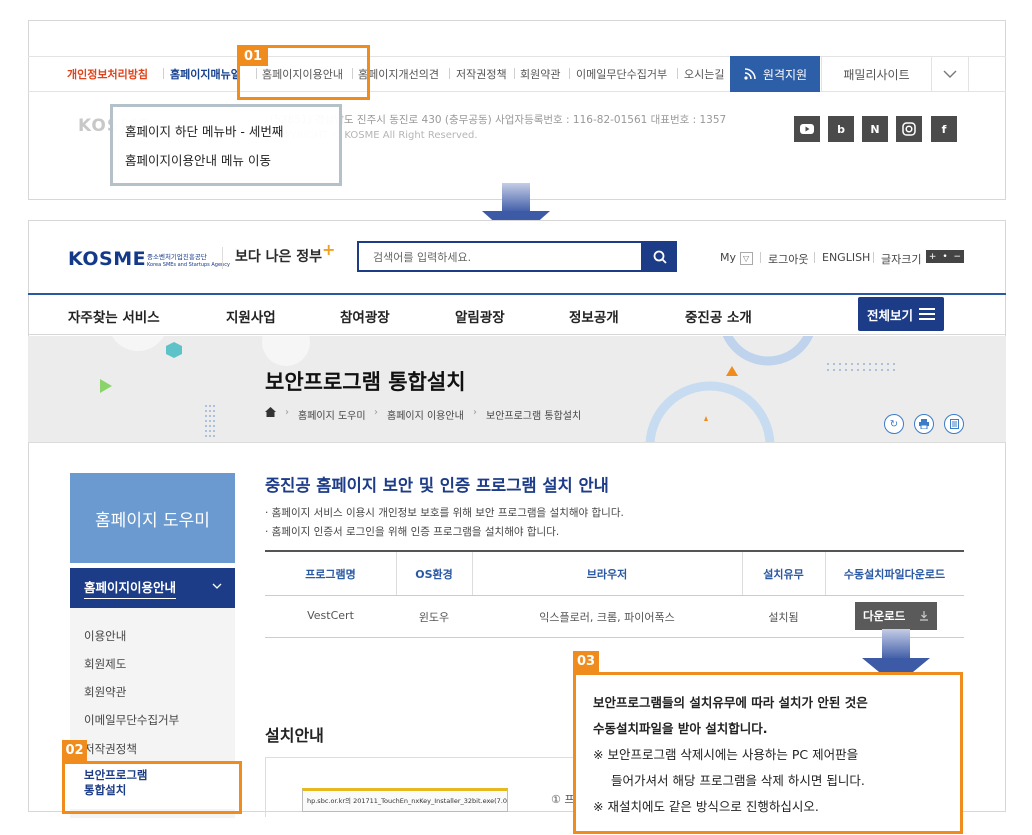  I want to click on footer-link-directions: 오시는길, so click(704, 74).